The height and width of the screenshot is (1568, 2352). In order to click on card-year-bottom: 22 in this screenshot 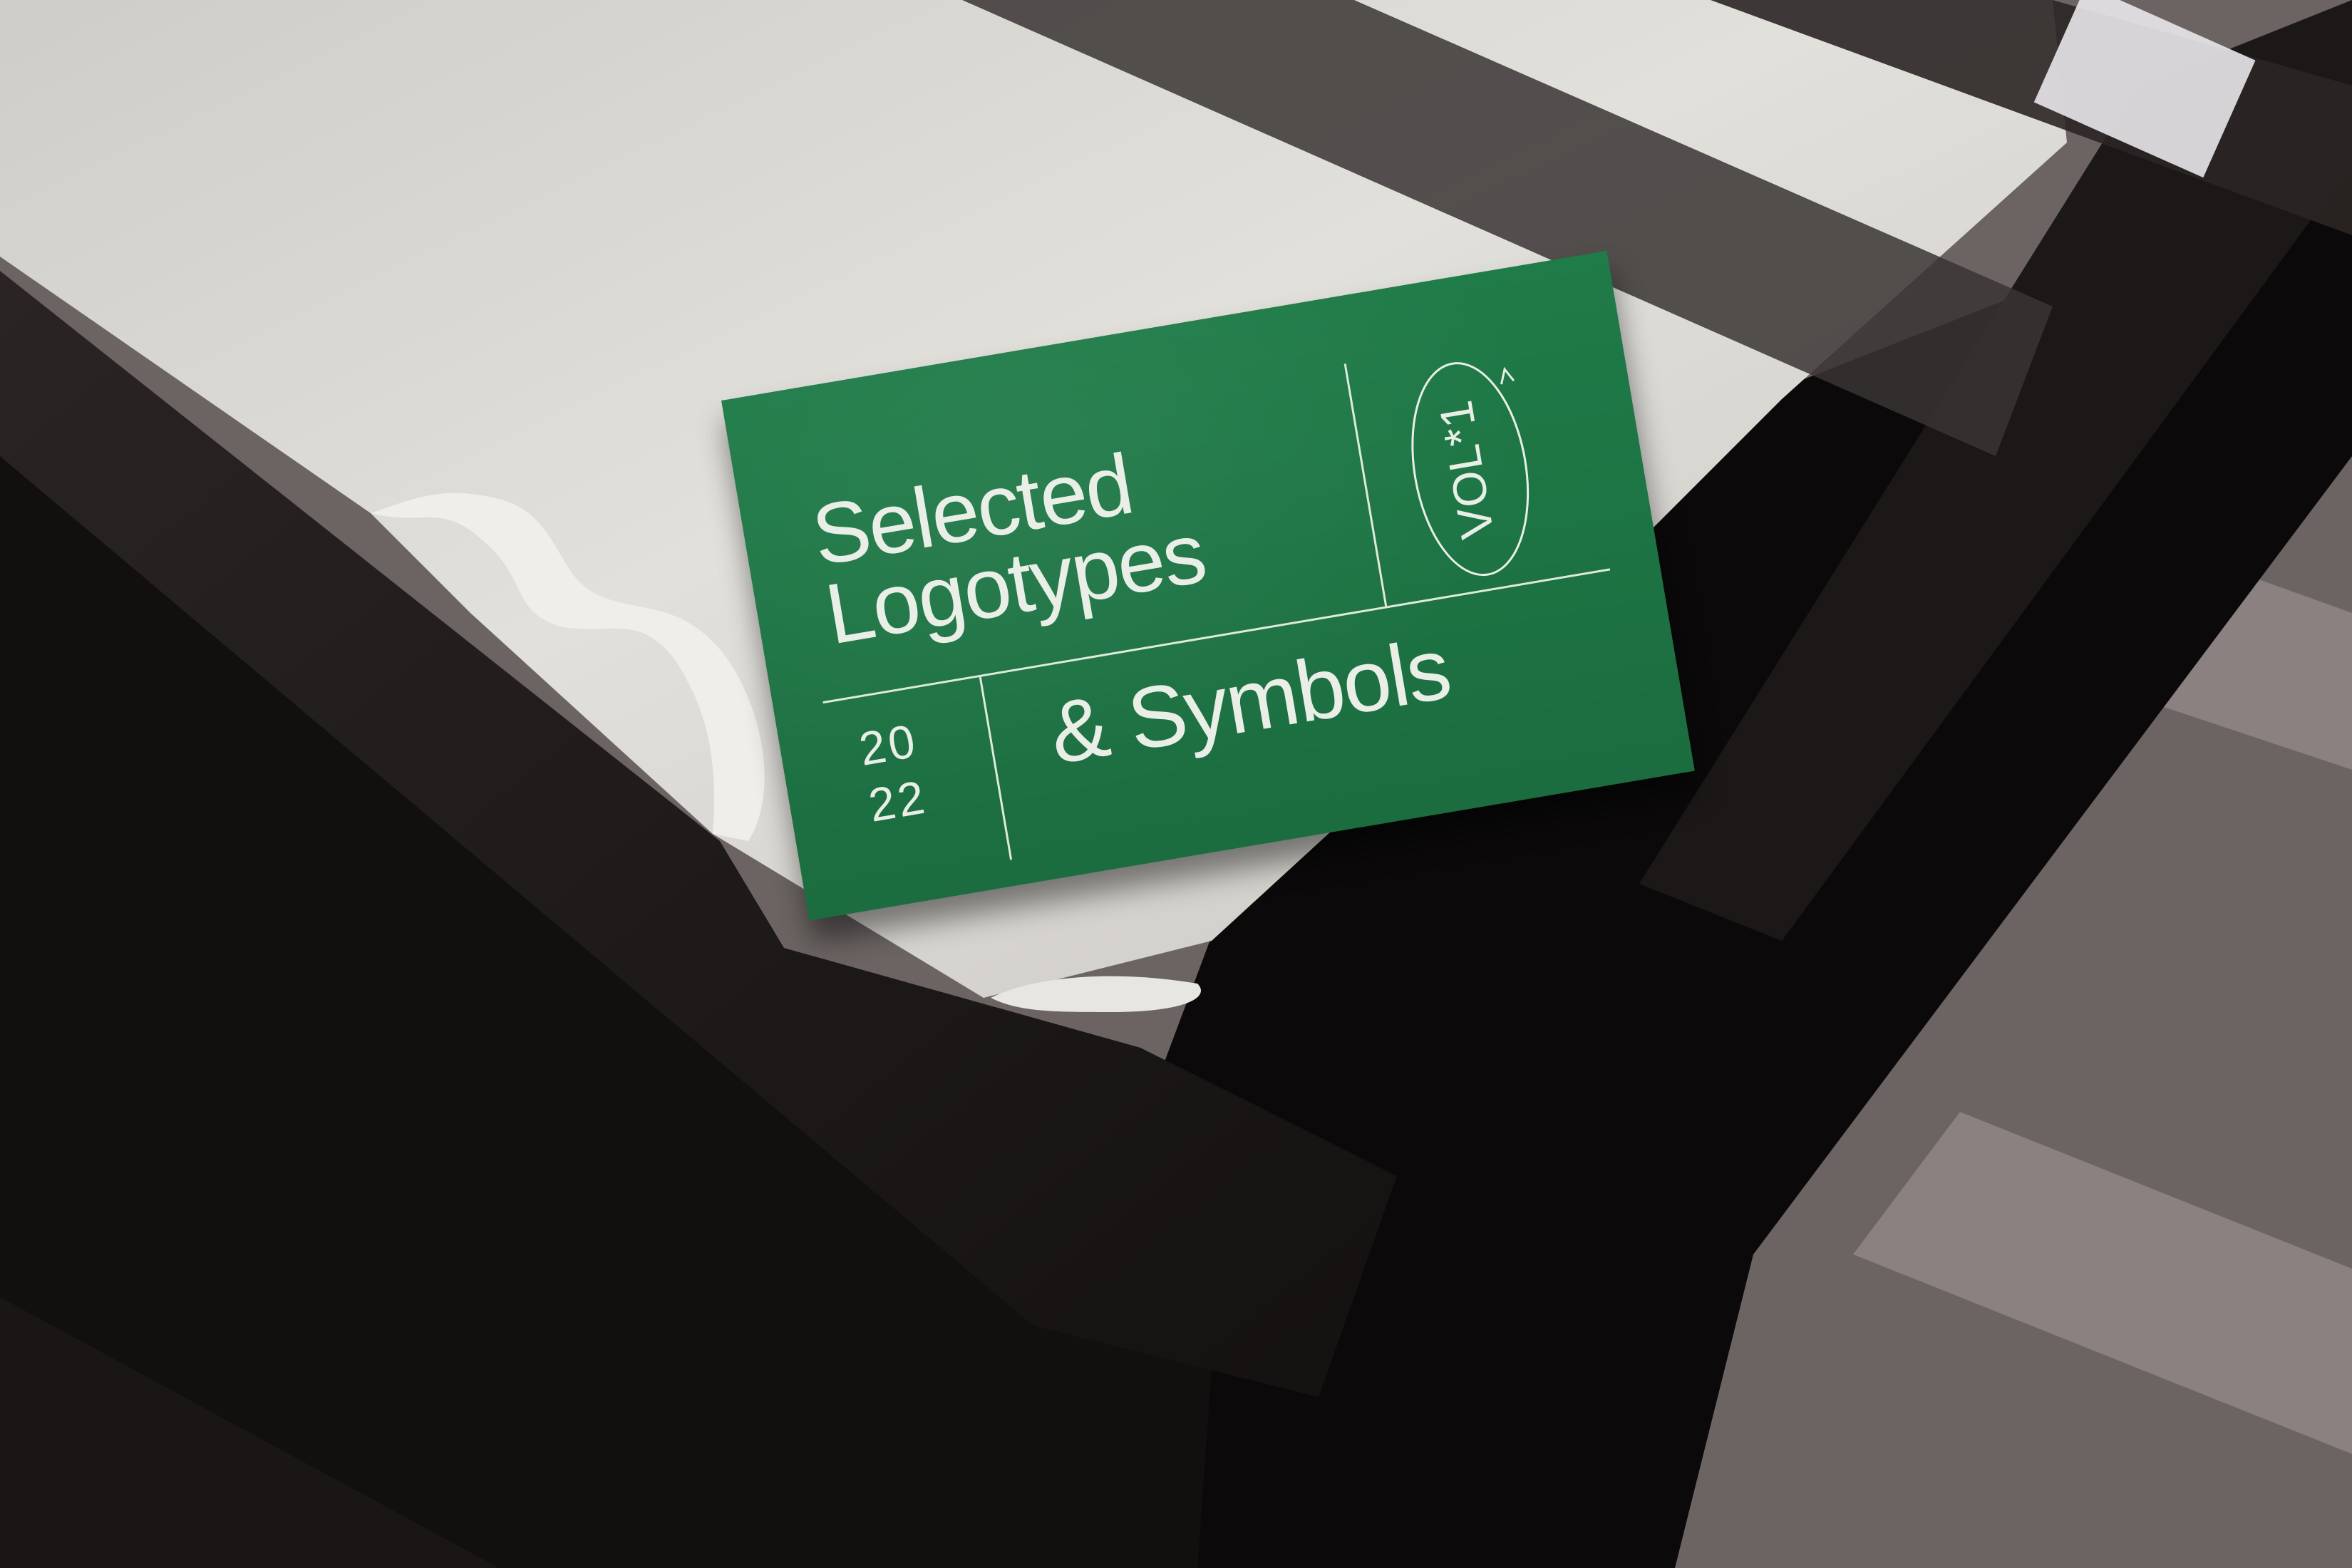, I will do `click(899, 801)`.